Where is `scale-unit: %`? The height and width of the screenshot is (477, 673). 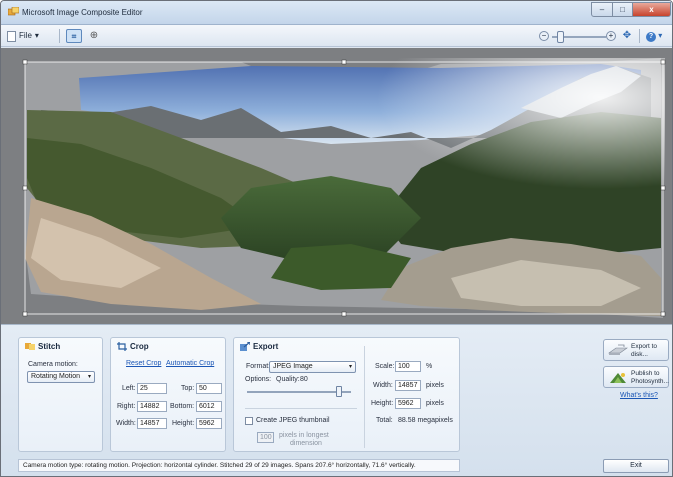
scale-unit: % is located at coordinates (429, 366).